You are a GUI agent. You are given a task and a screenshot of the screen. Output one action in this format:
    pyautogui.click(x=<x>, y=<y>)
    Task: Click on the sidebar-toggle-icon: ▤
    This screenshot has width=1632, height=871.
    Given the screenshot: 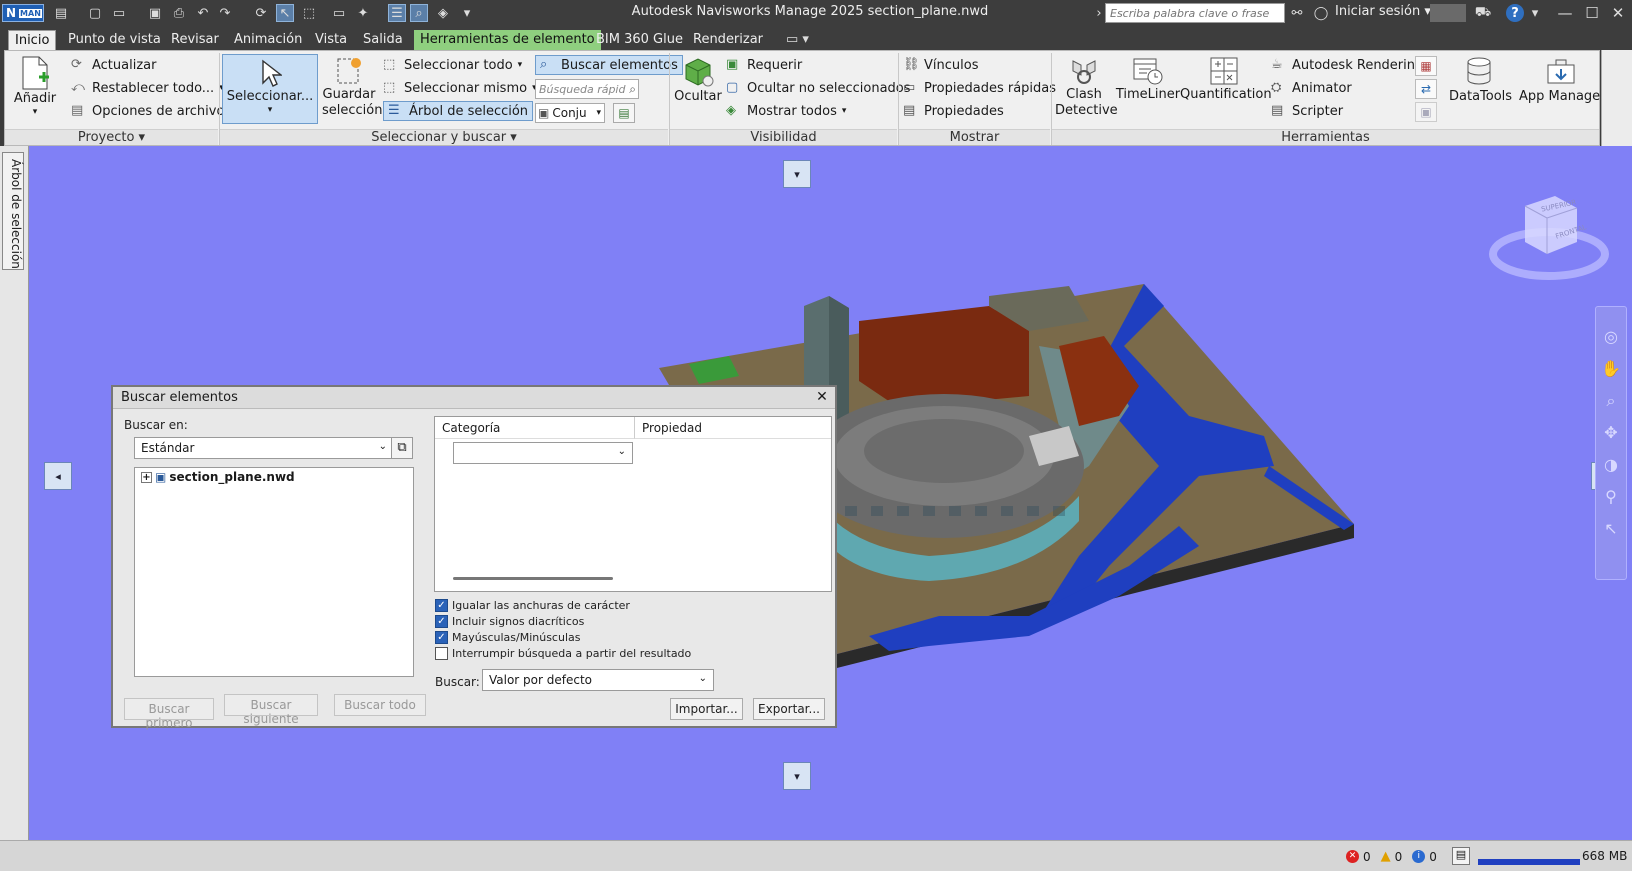 What is the action you would take?
    pyautogui.click(x=61, y=13)
    